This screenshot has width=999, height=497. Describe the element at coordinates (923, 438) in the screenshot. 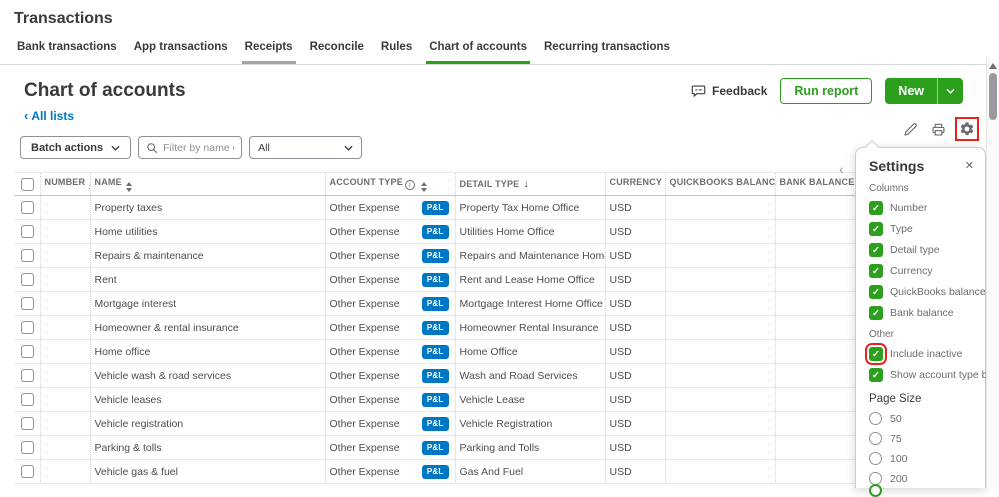

I see `page-size-option-75: 75` at that location.